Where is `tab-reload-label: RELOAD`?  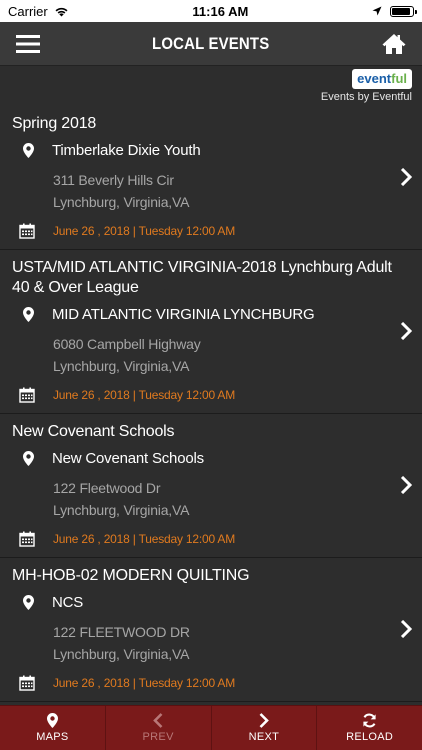 tab-reload-label: RELOAD is located at coordinates (370, 737).